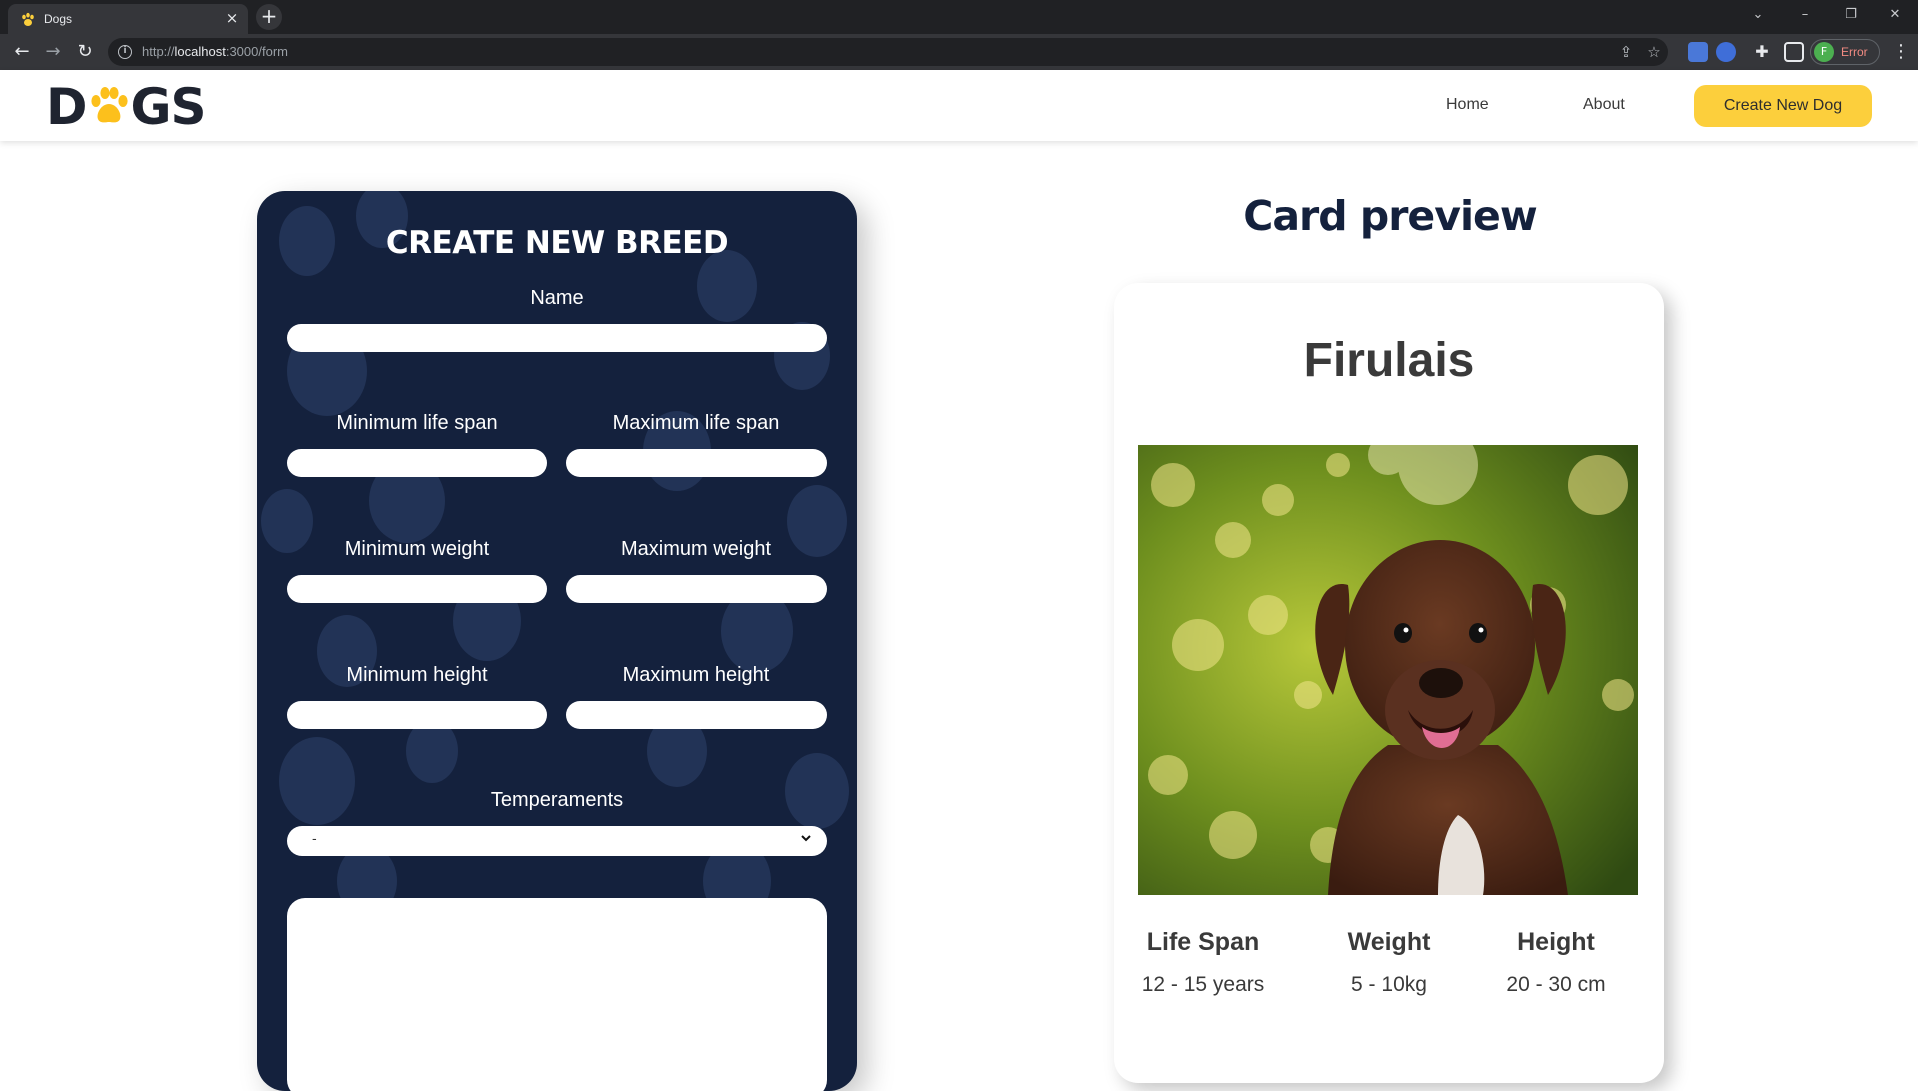 The image size is (1918, 1091). What do you see at coordinates (557, 800) in the screenshot?
I see `temperaments-label: Temperaments` at bounding box center [557, 800].